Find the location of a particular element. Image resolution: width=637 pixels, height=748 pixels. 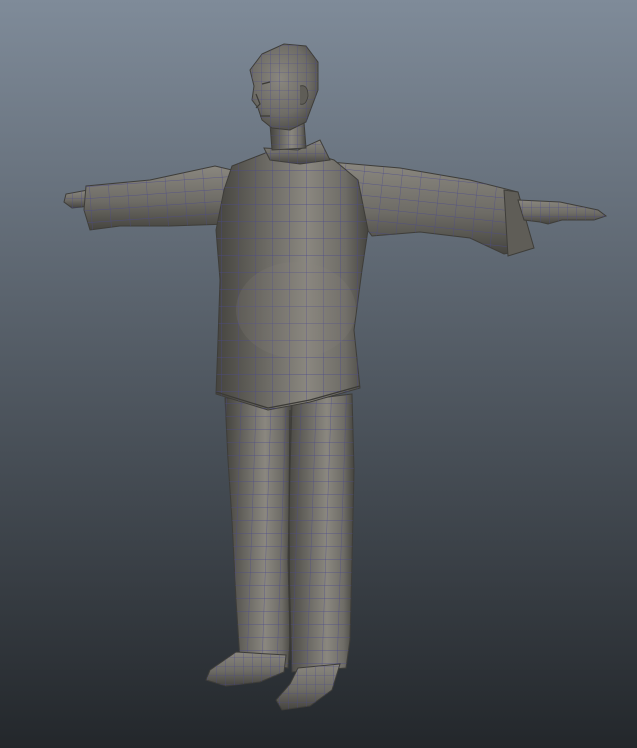

shirt-torso is located at coordinates (292, 280).